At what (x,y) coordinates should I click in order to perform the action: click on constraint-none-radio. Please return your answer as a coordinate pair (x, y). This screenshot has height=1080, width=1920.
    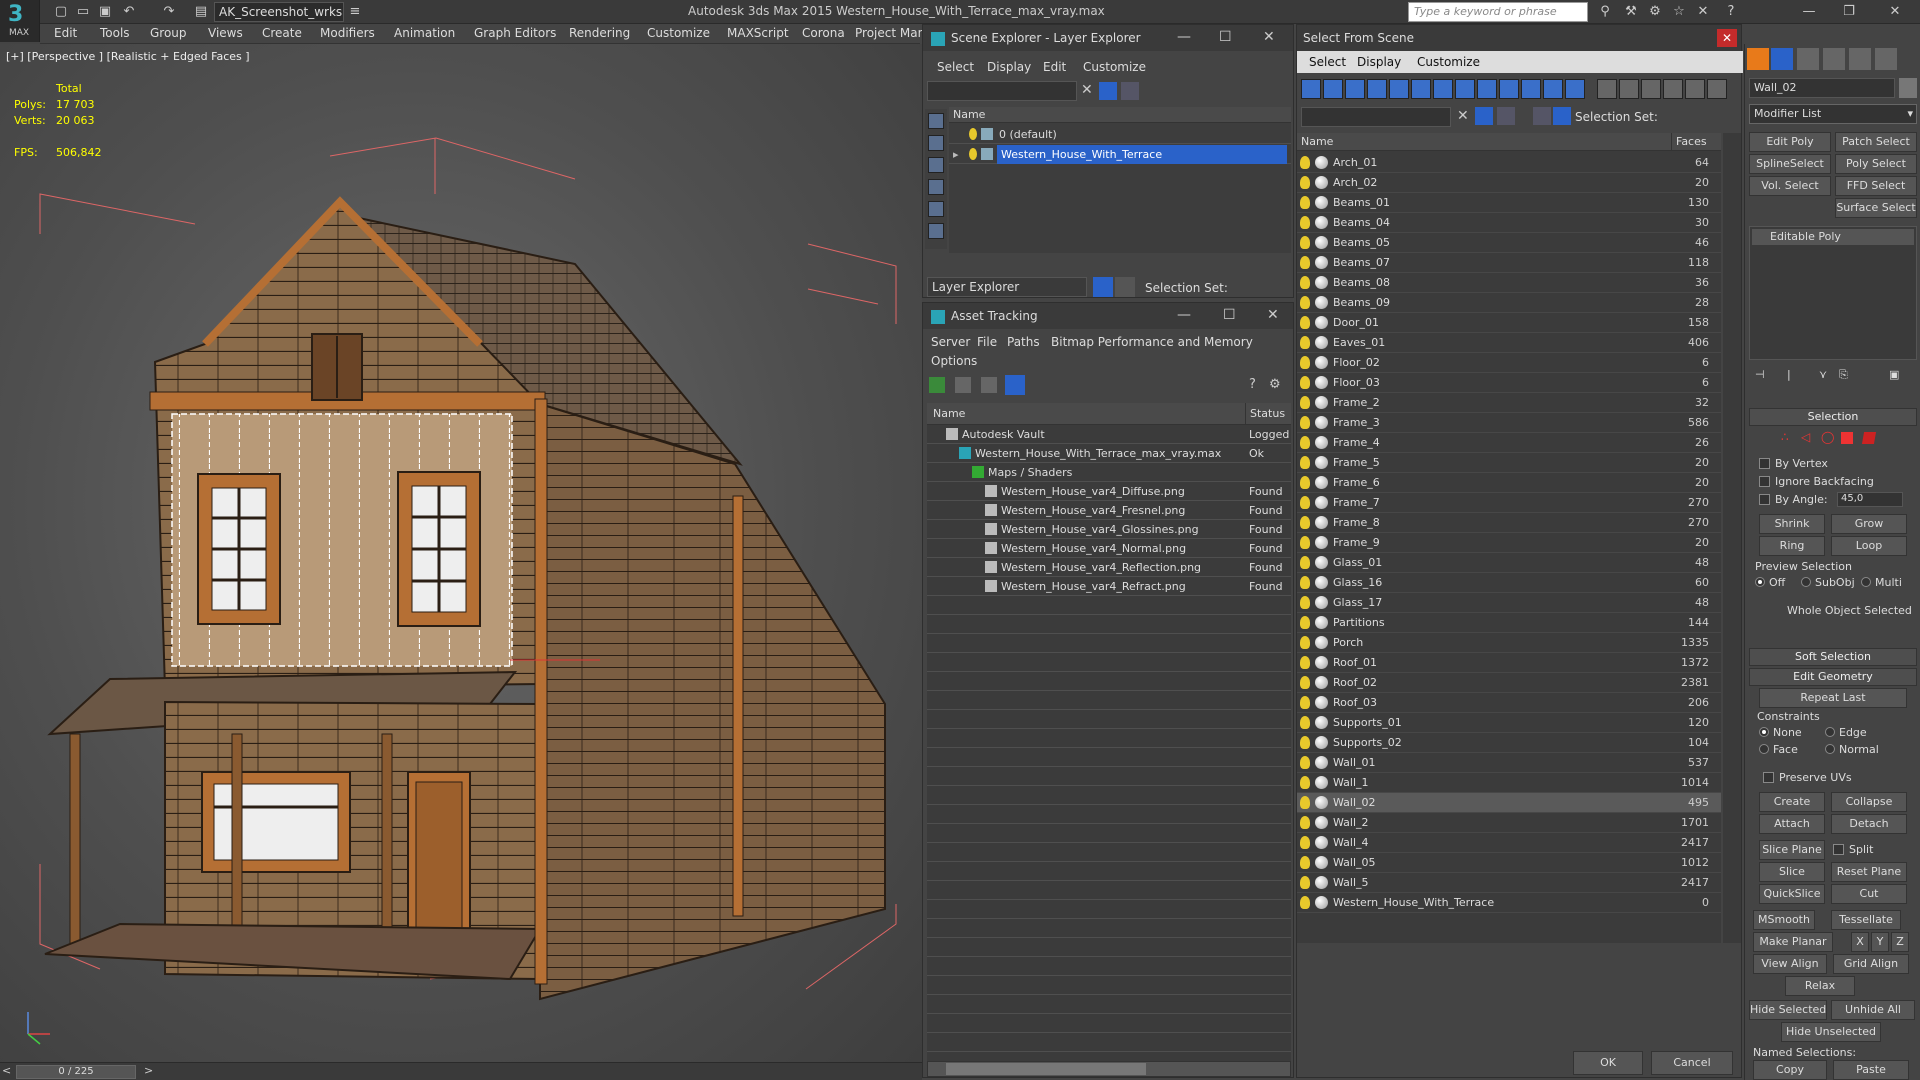
    Looking at the image, I should click on (1764, 732).